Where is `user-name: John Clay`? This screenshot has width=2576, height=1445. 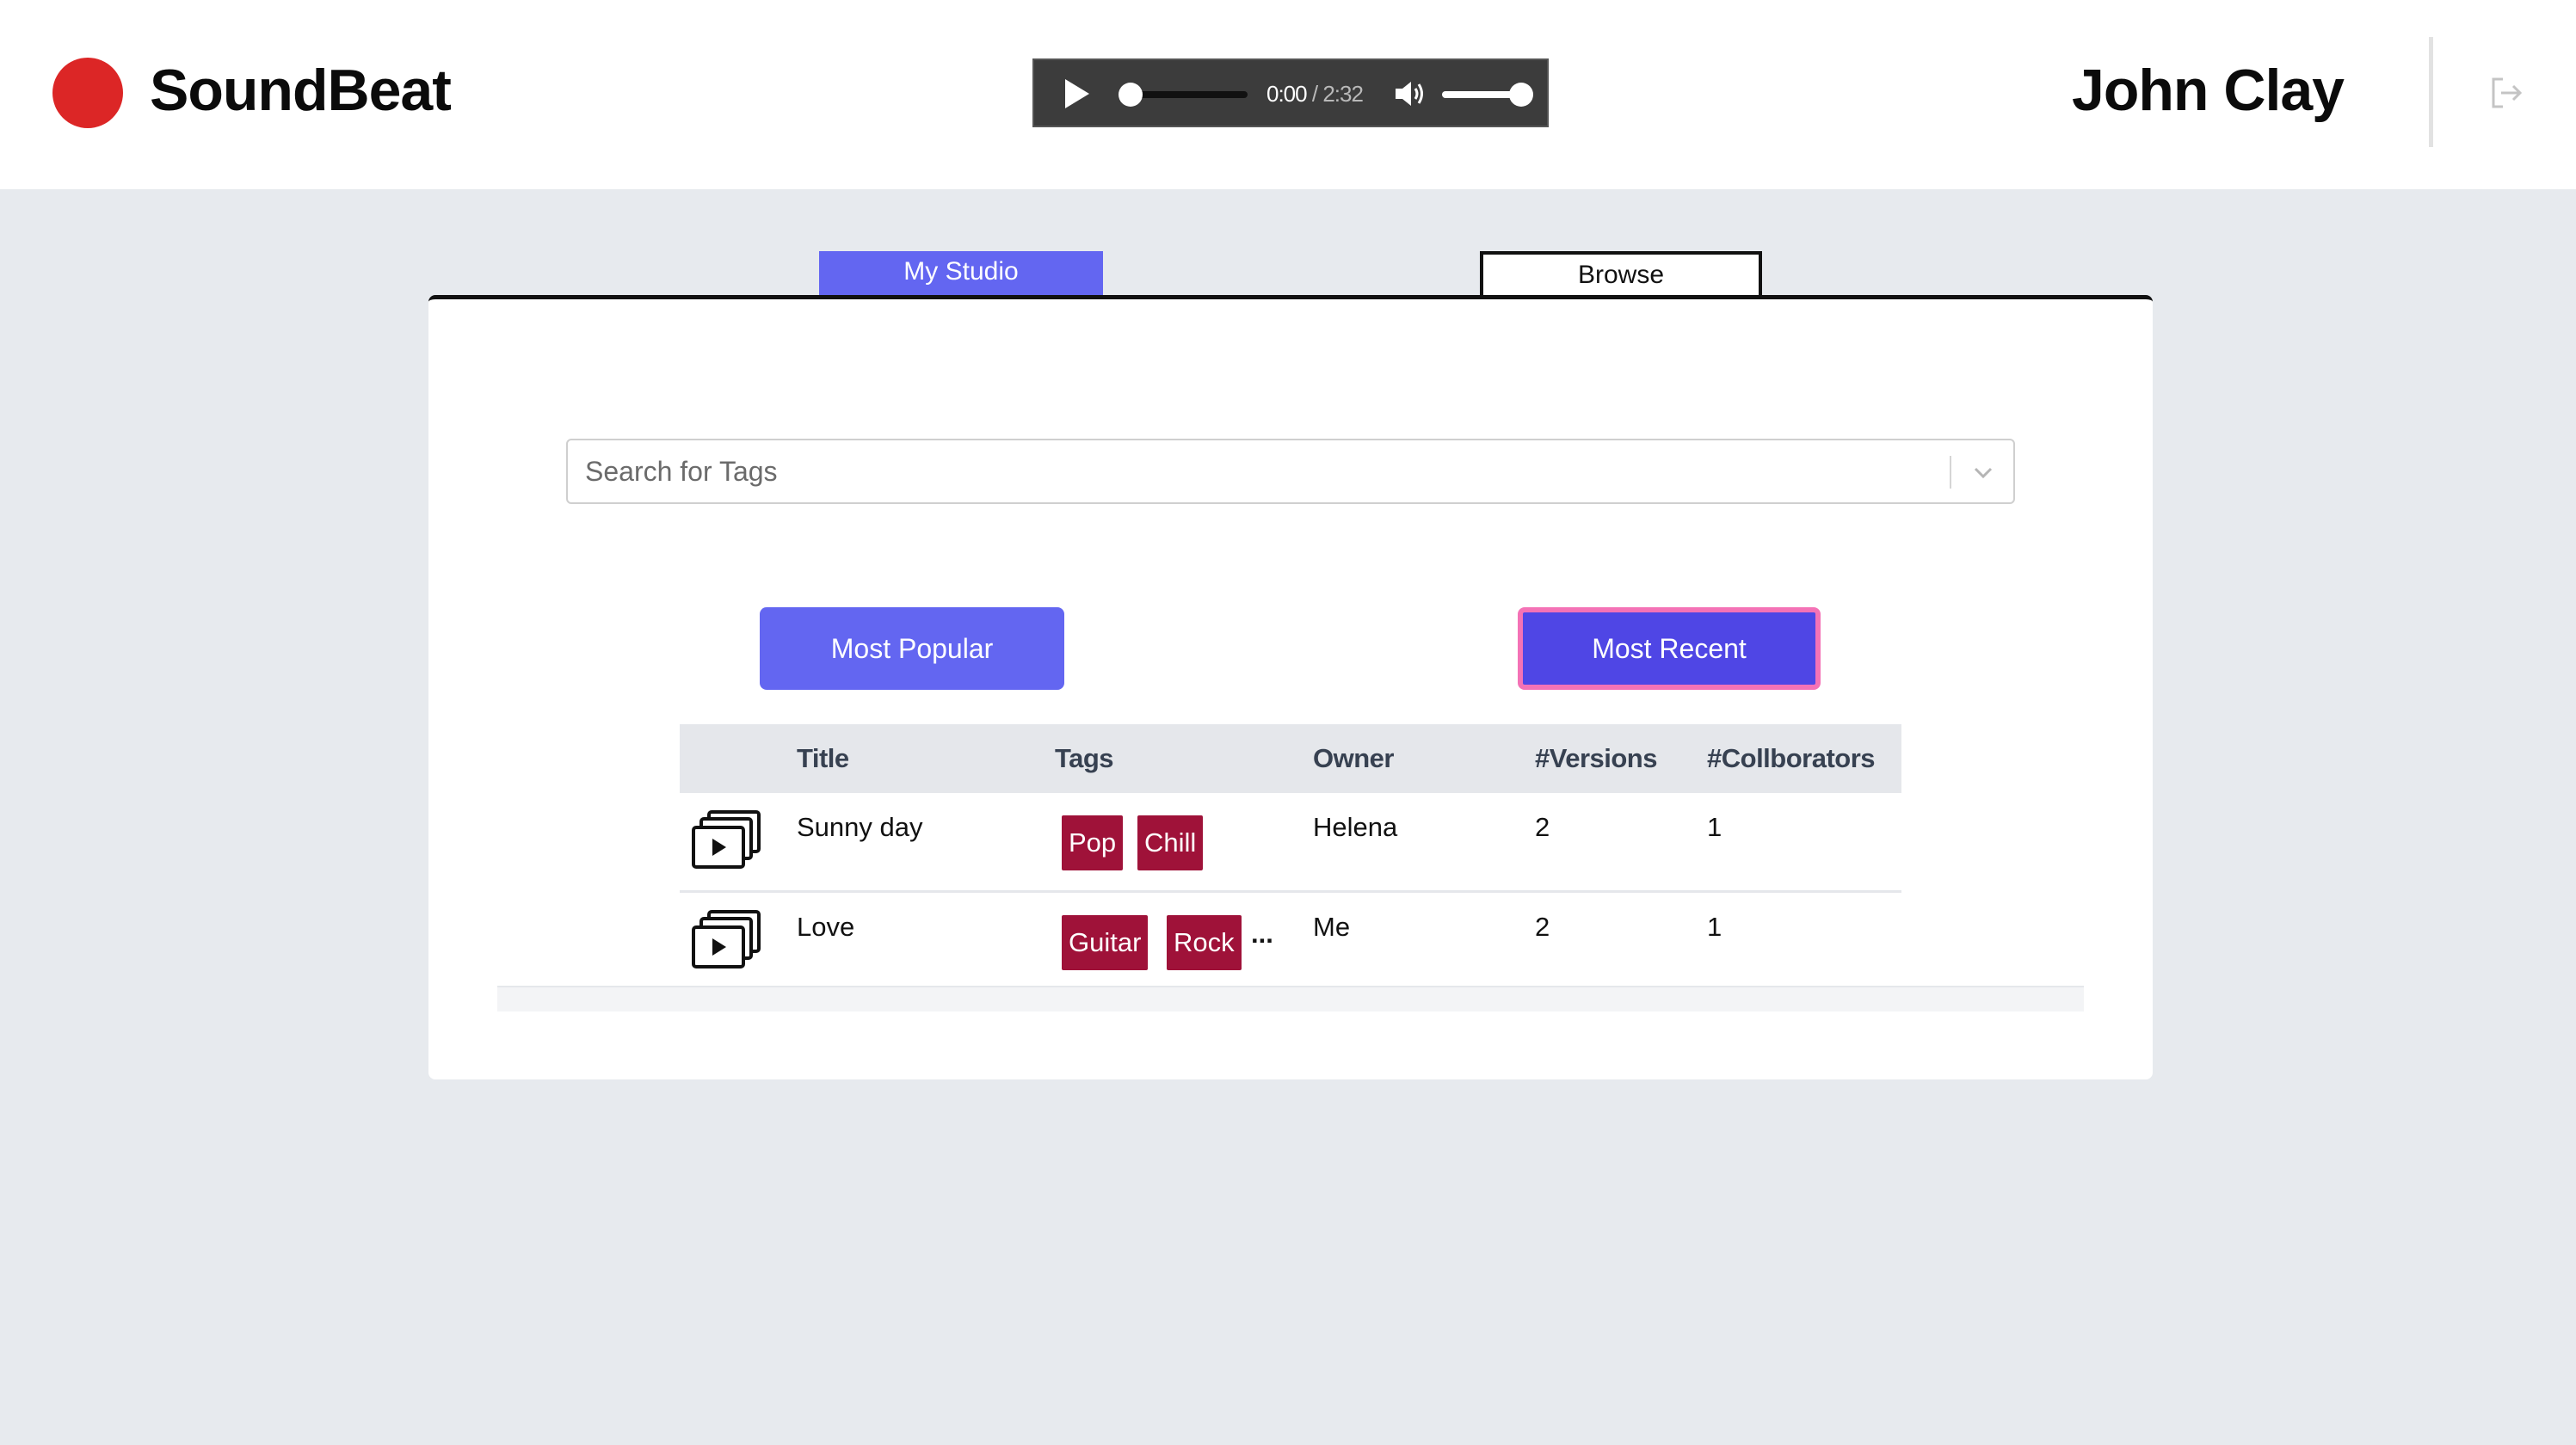 user-name: John Clay is located at coordinates (2208, 90).